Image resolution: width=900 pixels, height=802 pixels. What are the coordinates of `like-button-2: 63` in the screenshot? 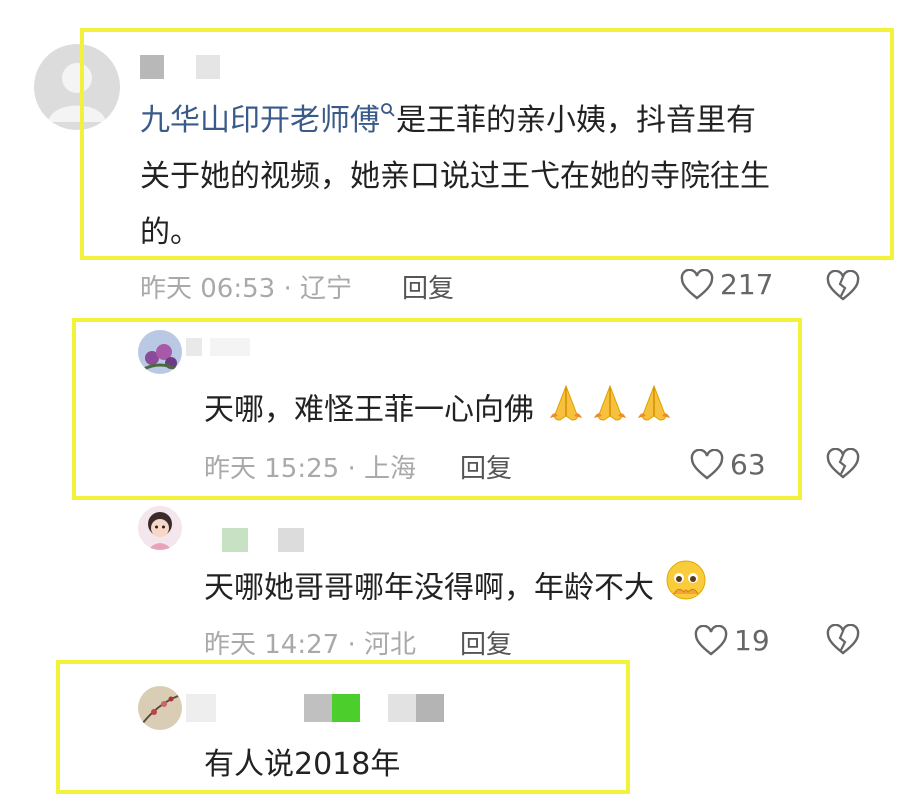 It's located at (728, 464).